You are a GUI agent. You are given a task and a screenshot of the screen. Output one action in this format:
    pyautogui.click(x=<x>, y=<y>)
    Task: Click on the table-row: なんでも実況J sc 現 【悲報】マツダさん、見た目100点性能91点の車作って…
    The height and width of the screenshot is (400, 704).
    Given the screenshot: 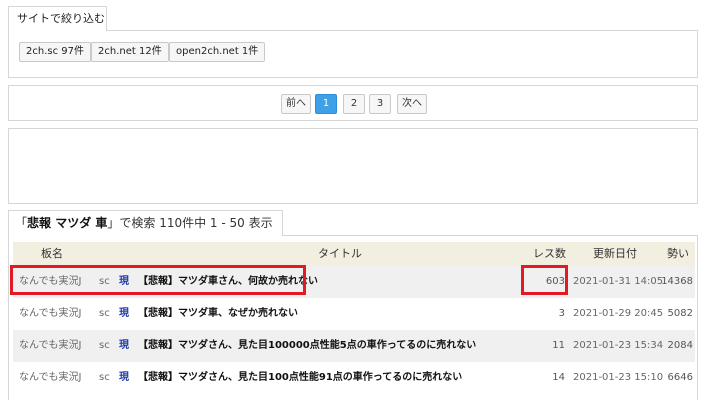 What is the action you would take?
    pyautogui.click(x=354, y=378)
    